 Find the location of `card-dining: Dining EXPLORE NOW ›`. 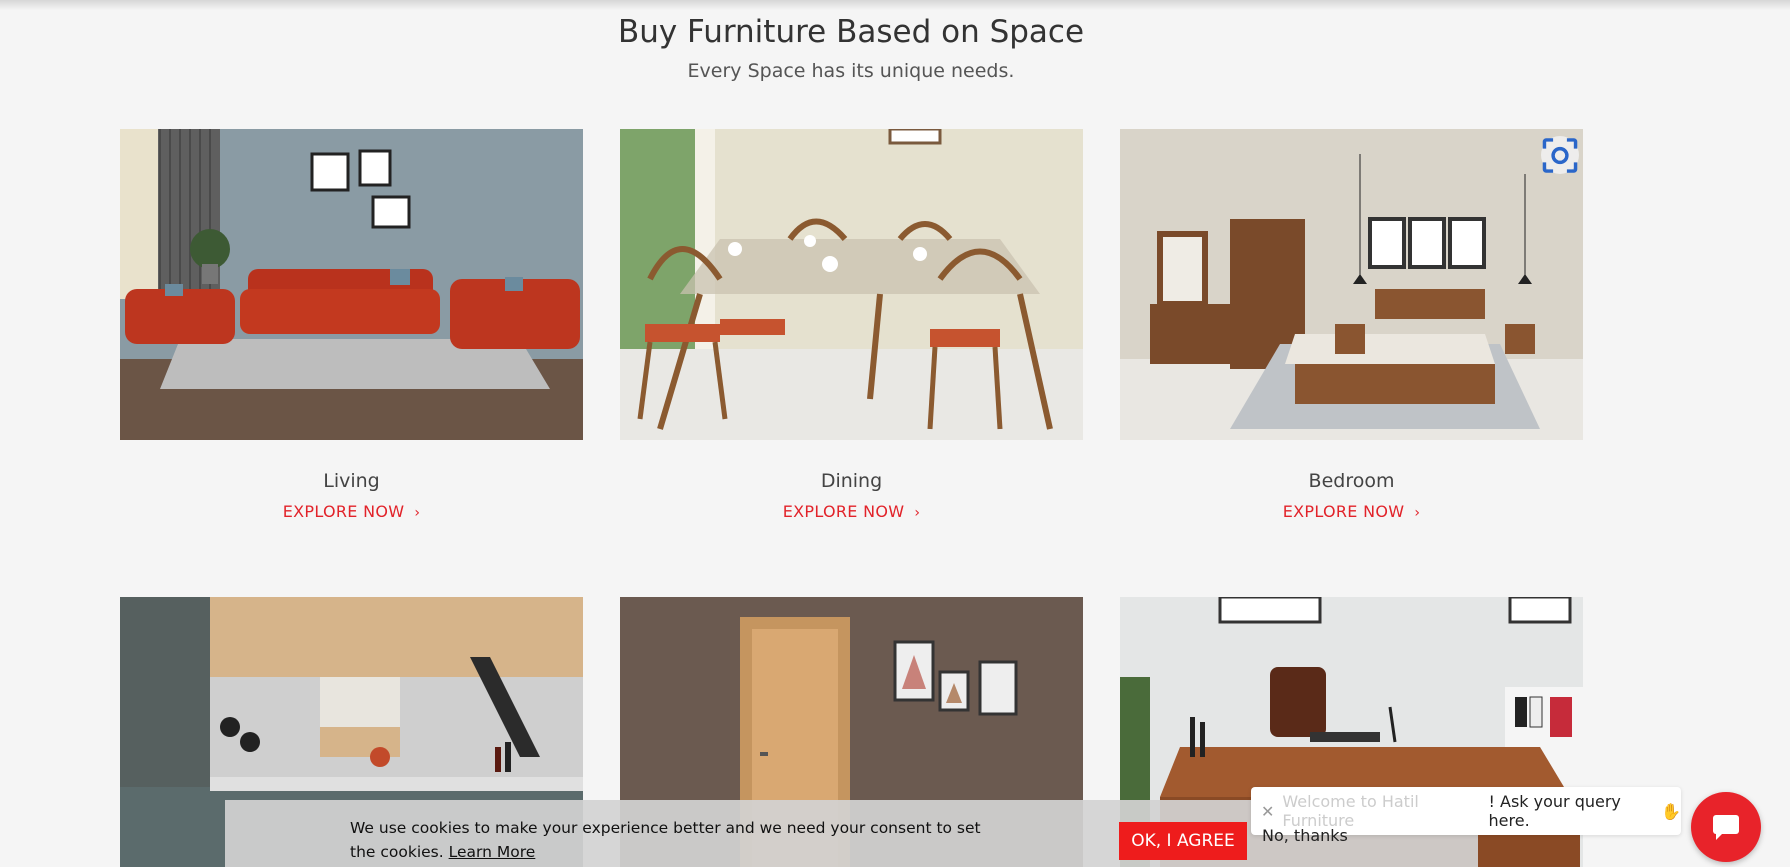

card-dining: Dining EXPLORE NOW › is located at coordinates (851, 325).